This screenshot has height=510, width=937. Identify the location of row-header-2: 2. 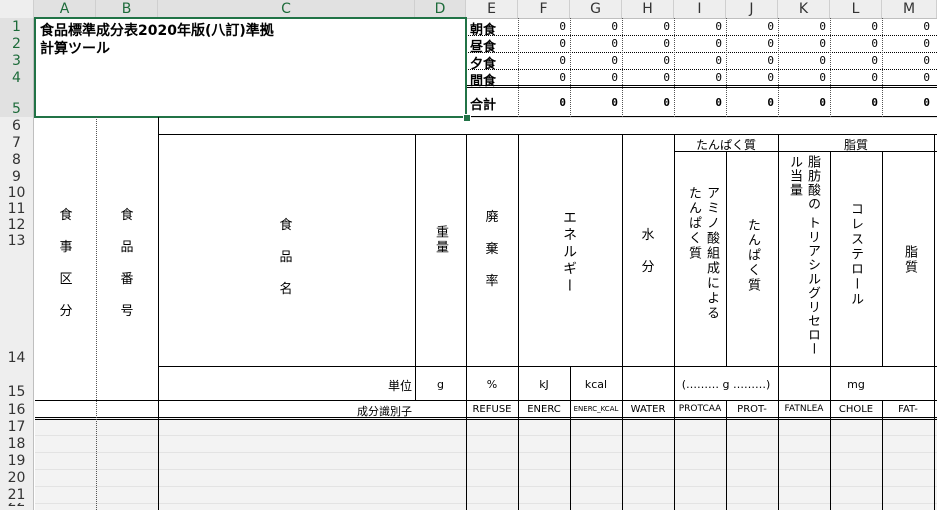
(17, 43).